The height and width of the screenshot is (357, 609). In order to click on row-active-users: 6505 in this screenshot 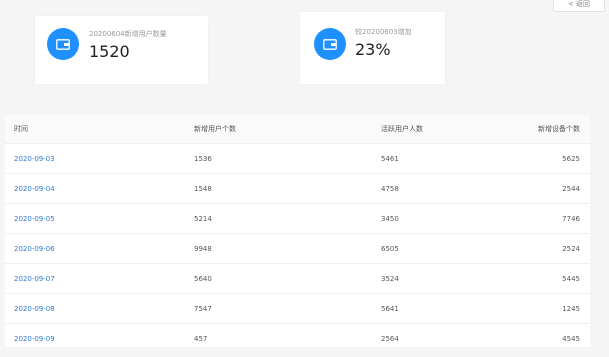, I will do `click(390, 248)`.